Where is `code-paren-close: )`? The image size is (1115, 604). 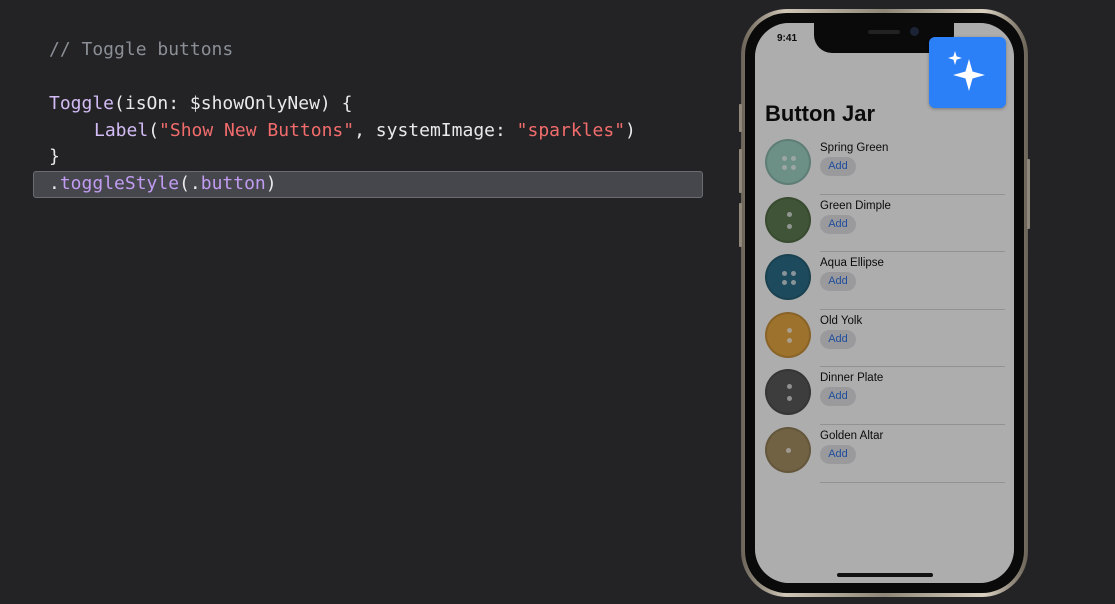 code-paren-close: ) is located at coordinates (630, 130).